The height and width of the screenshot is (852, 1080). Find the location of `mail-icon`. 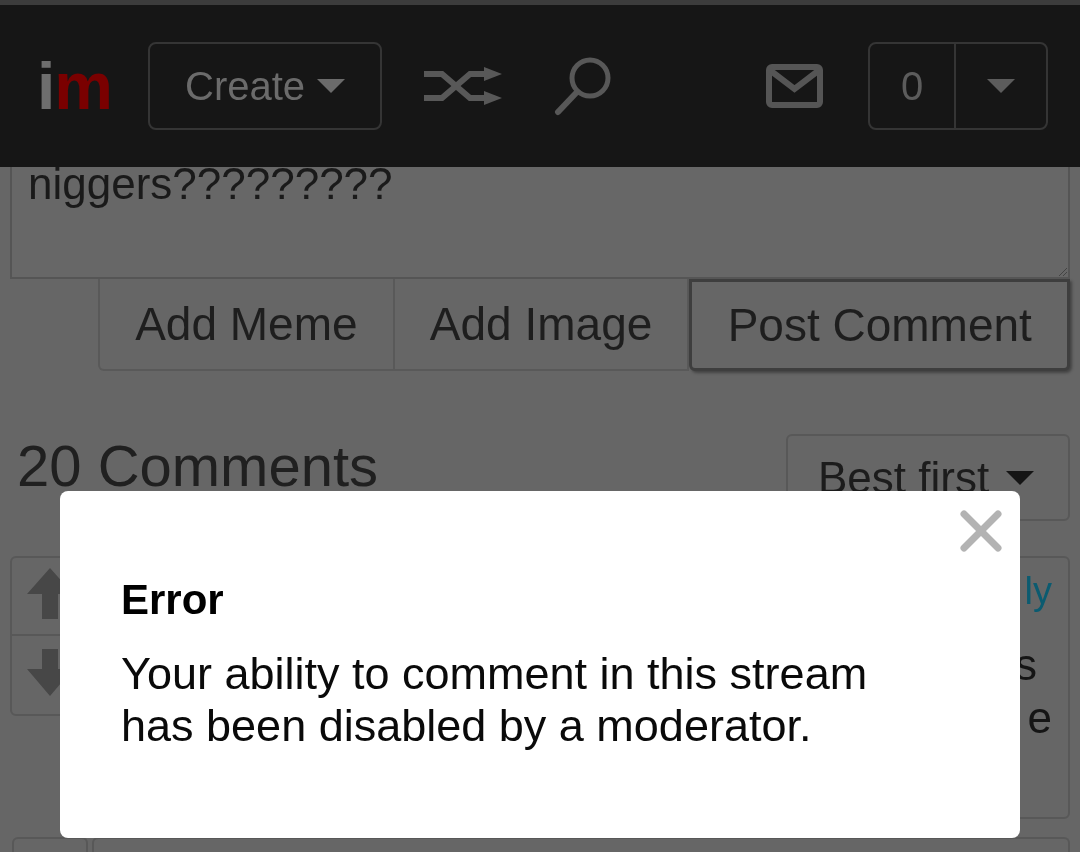

mail-icon is located at coordinates (794, 86).